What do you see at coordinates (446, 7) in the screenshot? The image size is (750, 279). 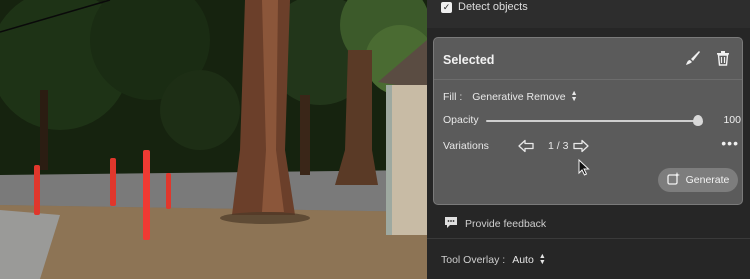 I see `detect-objects-checkbox: ✓` at bounding box center [446, 7].